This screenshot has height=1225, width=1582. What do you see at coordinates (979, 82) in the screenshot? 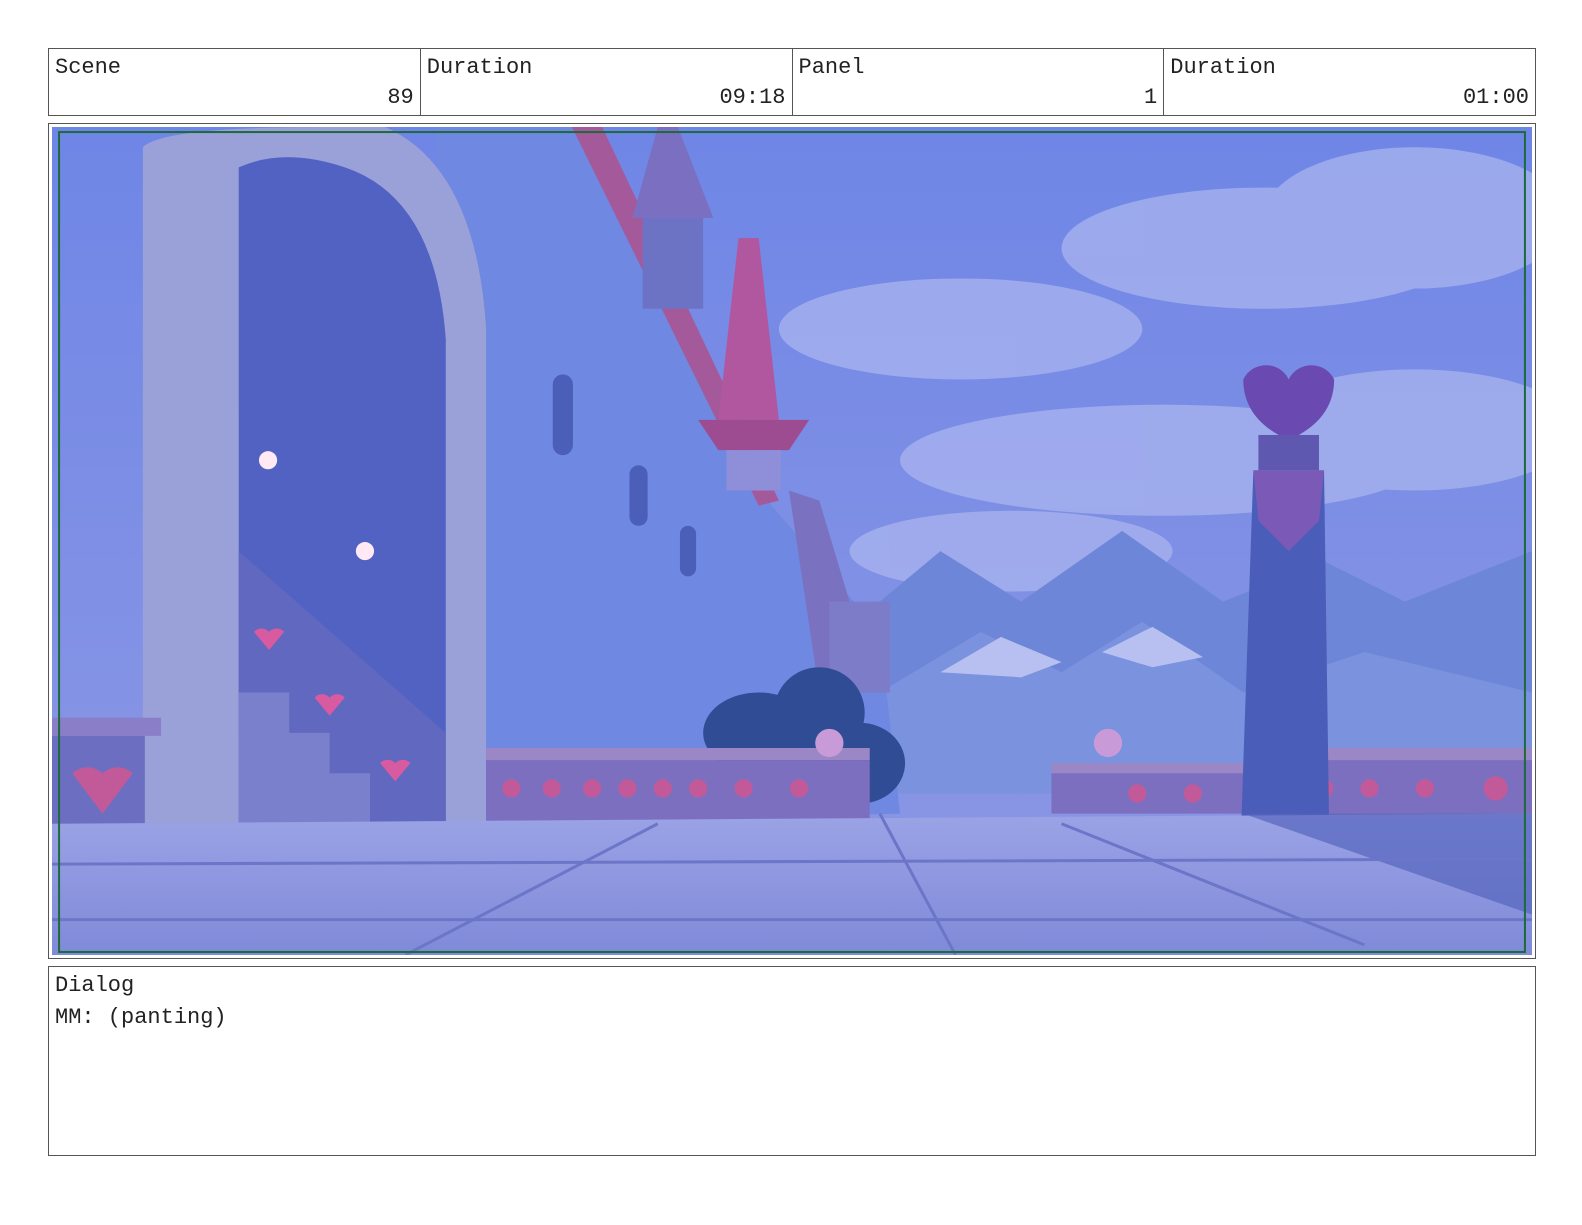
I see `panel-cell: Panel 1` at bounding box center [979, 82].